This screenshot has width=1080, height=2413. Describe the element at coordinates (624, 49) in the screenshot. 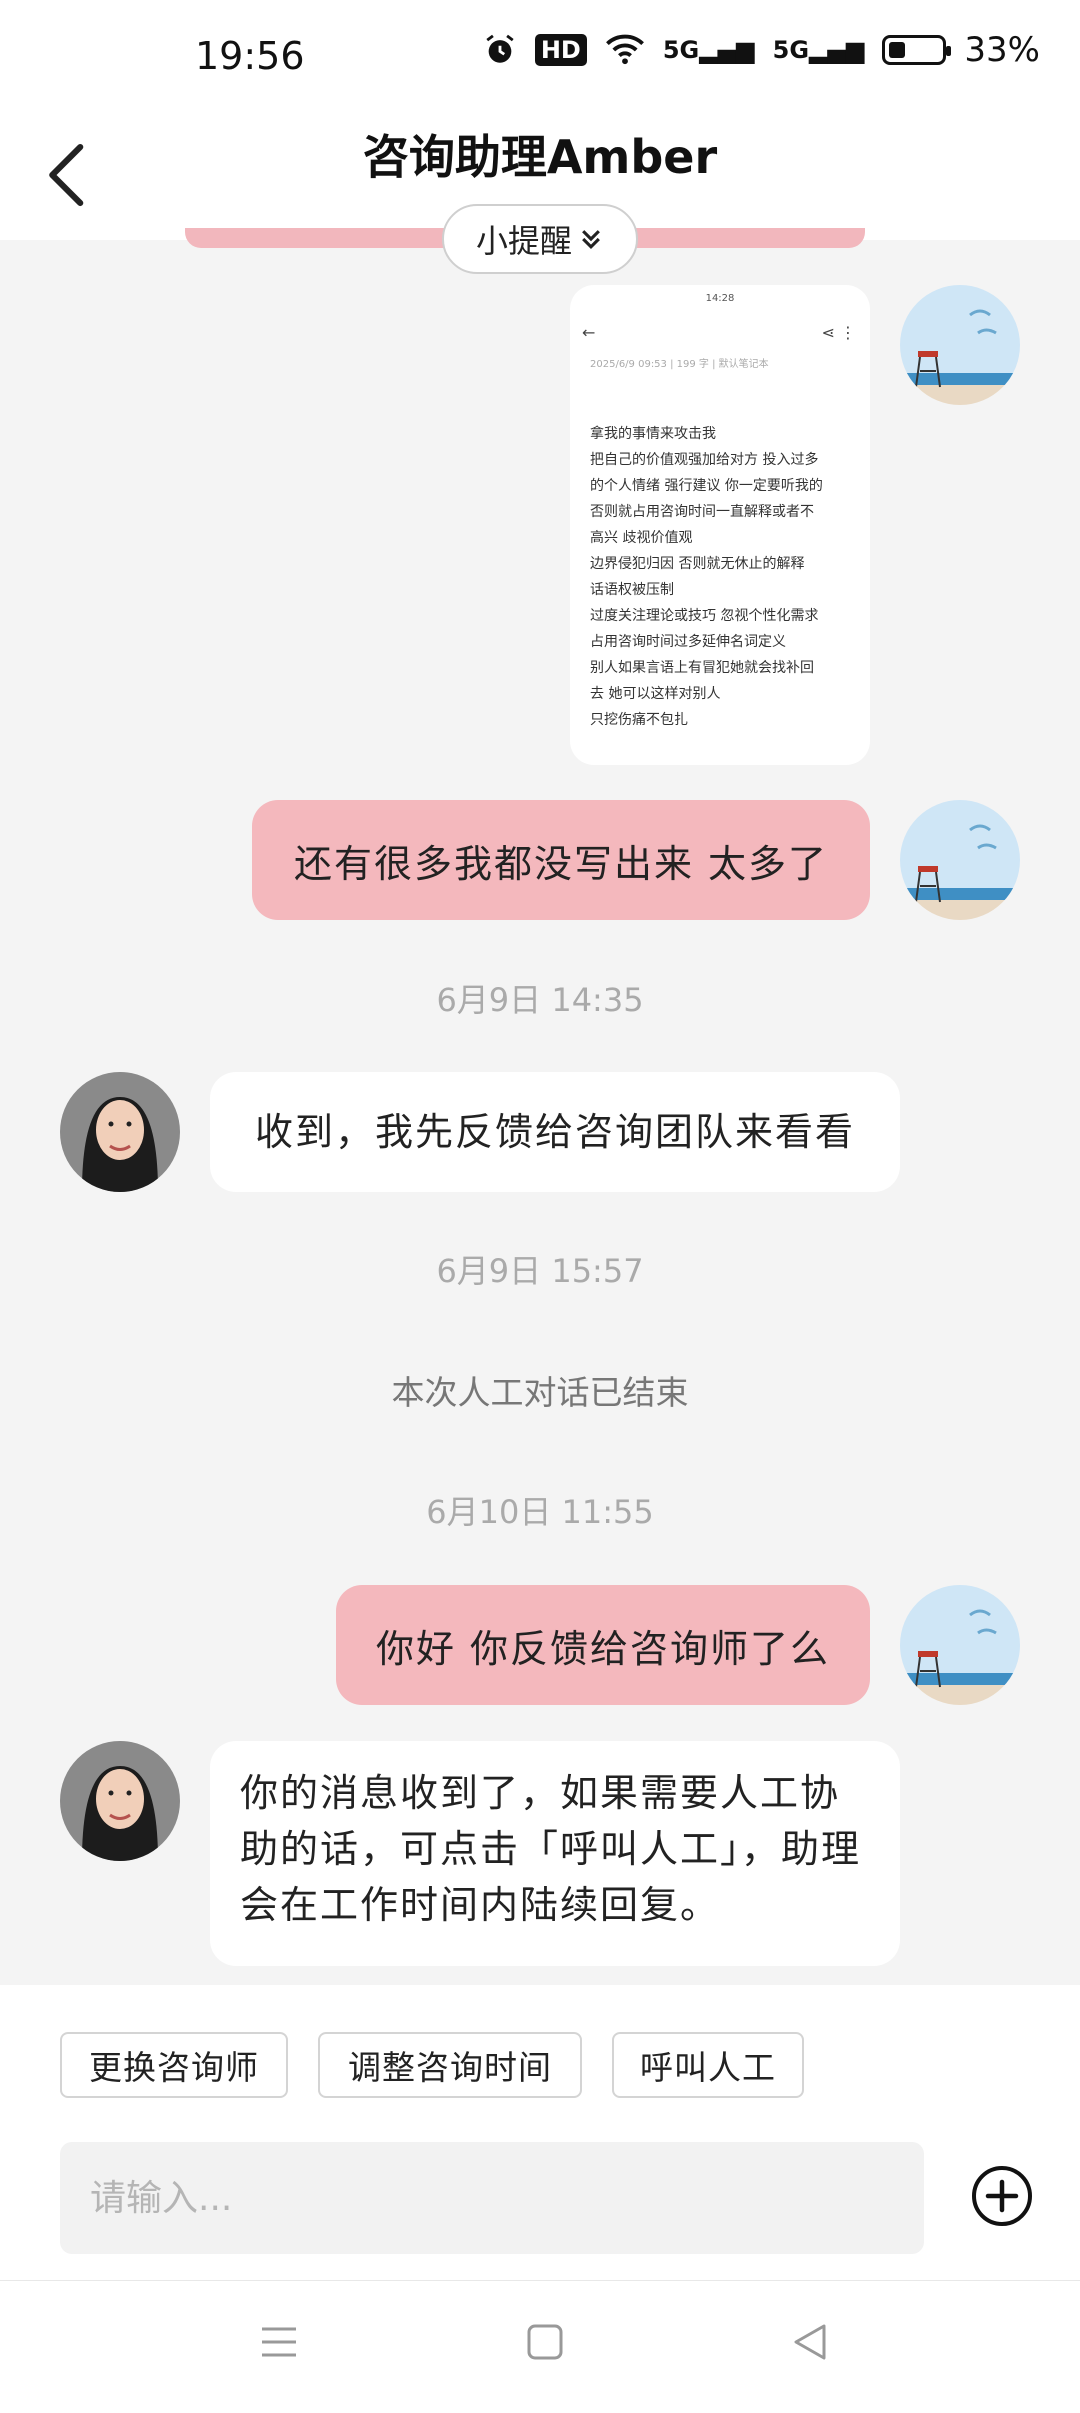

I see `wifi-icon` at that location.